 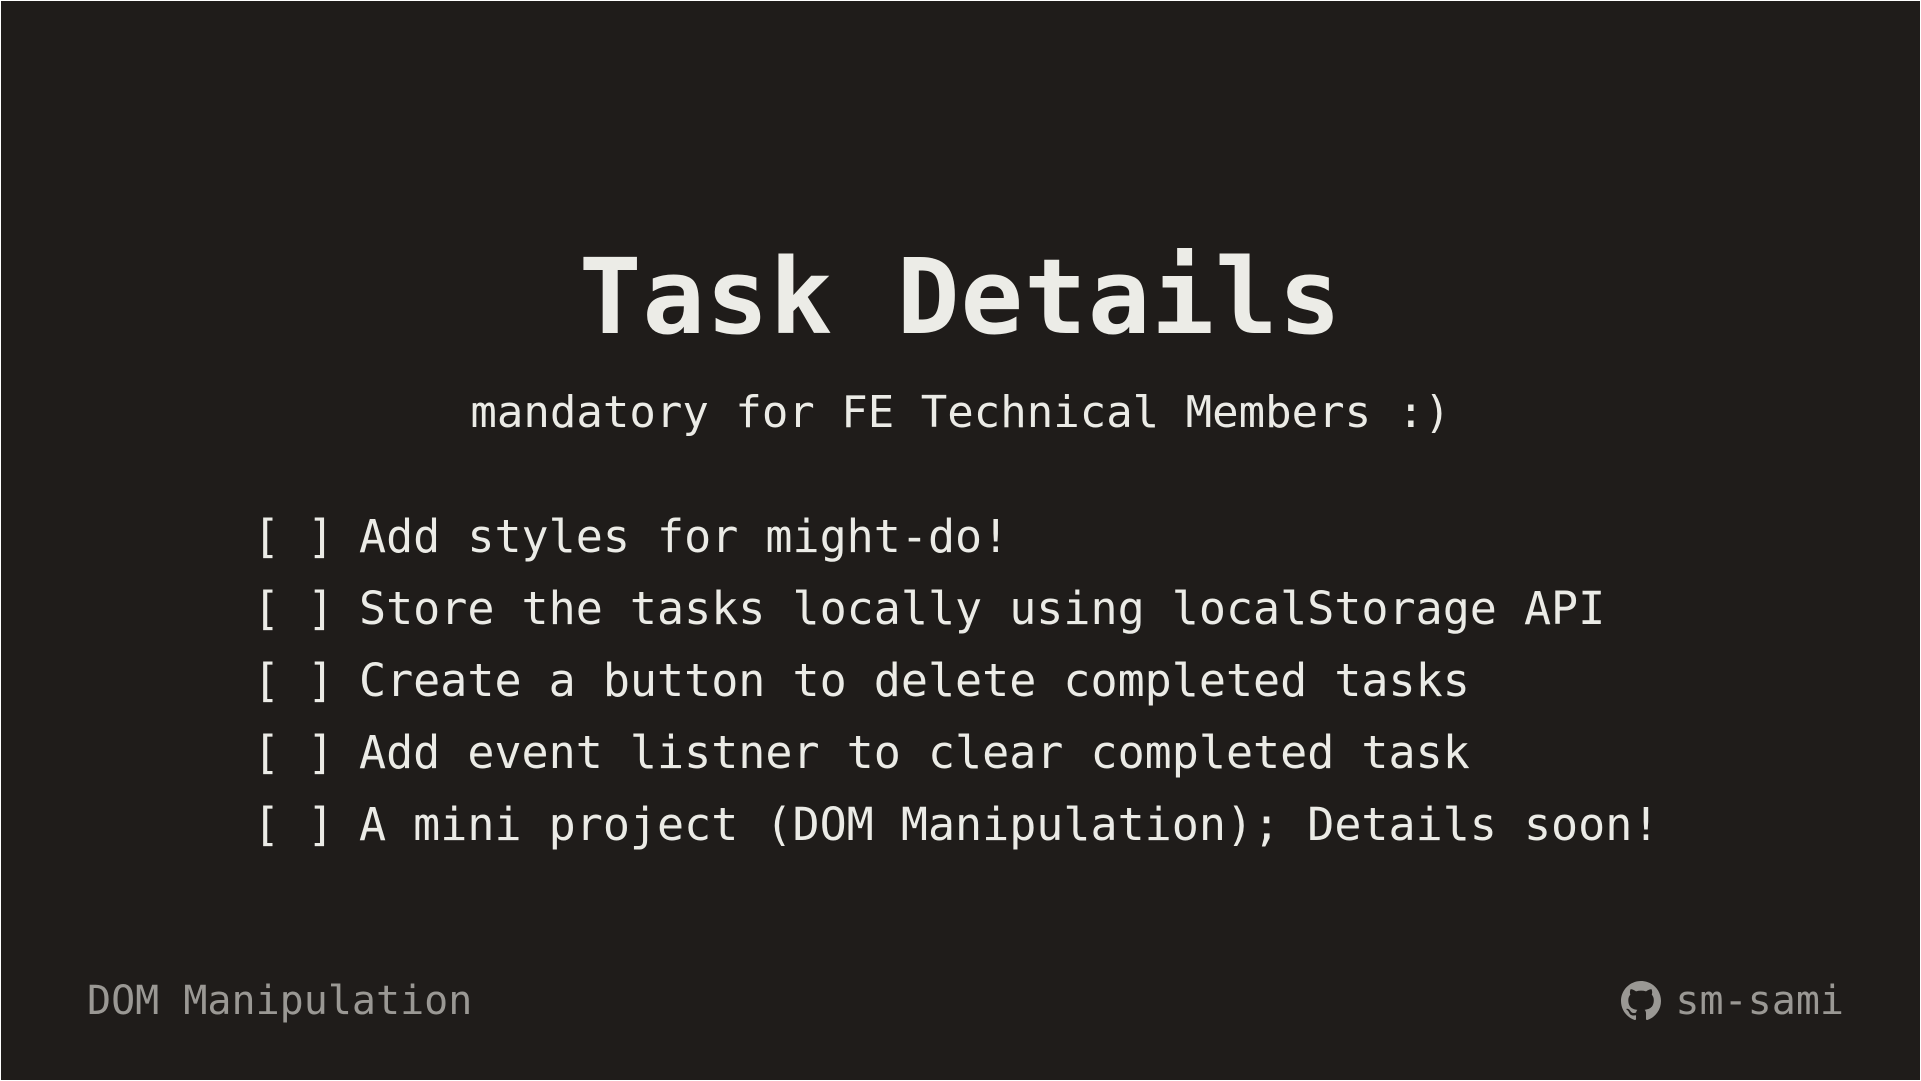 What do you see at coordinates (280, 1001) in the screenshot?
I see `footer-topic: DOM Manipulation` at bounding box center [280, 1001].